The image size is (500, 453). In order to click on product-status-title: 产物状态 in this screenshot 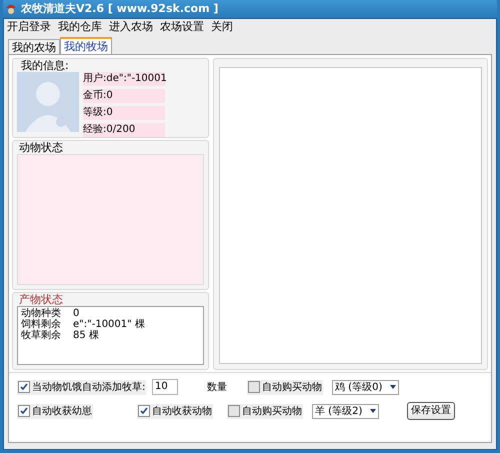, I will do `click(41, 299)`.